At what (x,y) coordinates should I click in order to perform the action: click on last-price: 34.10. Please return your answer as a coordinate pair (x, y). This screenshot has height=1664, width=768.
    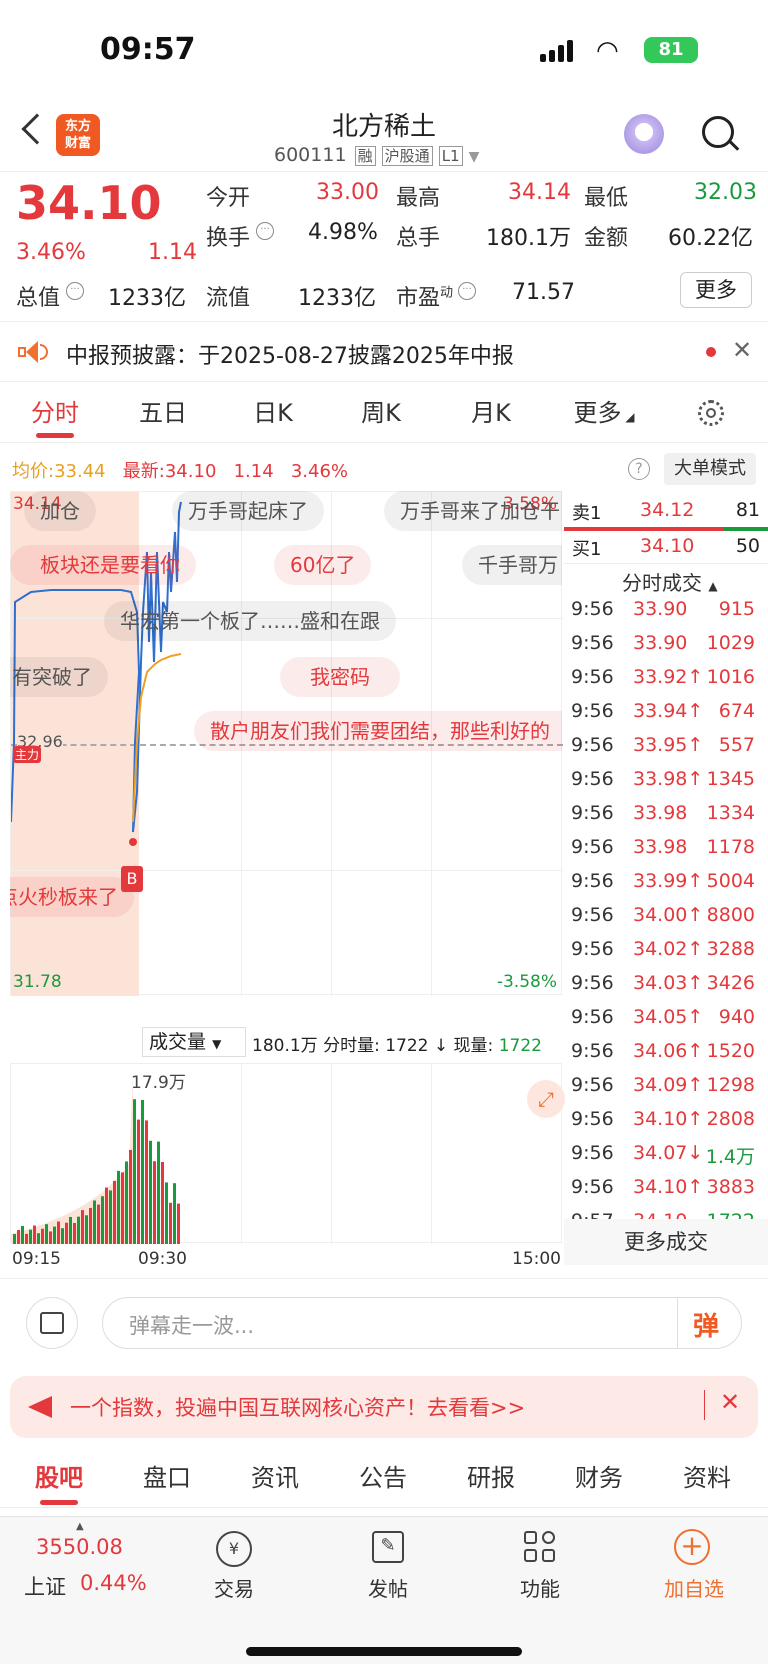
    Looking at the image, I should click on (89, 203).